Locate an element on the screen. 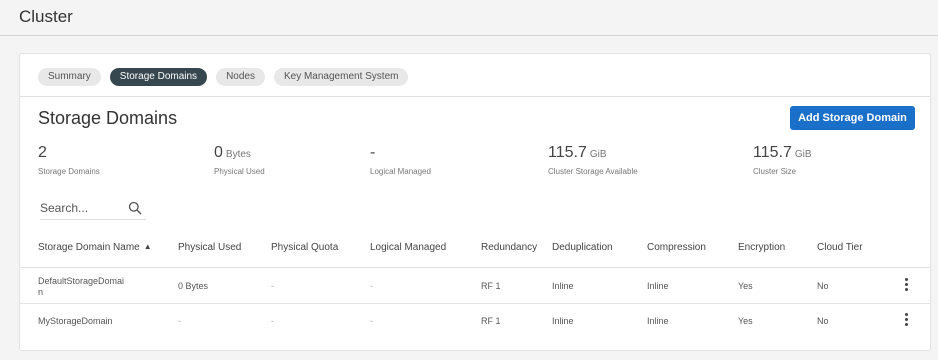 This screenshot has height=360, width=938. search-icon is located at coordinates (135, 208).